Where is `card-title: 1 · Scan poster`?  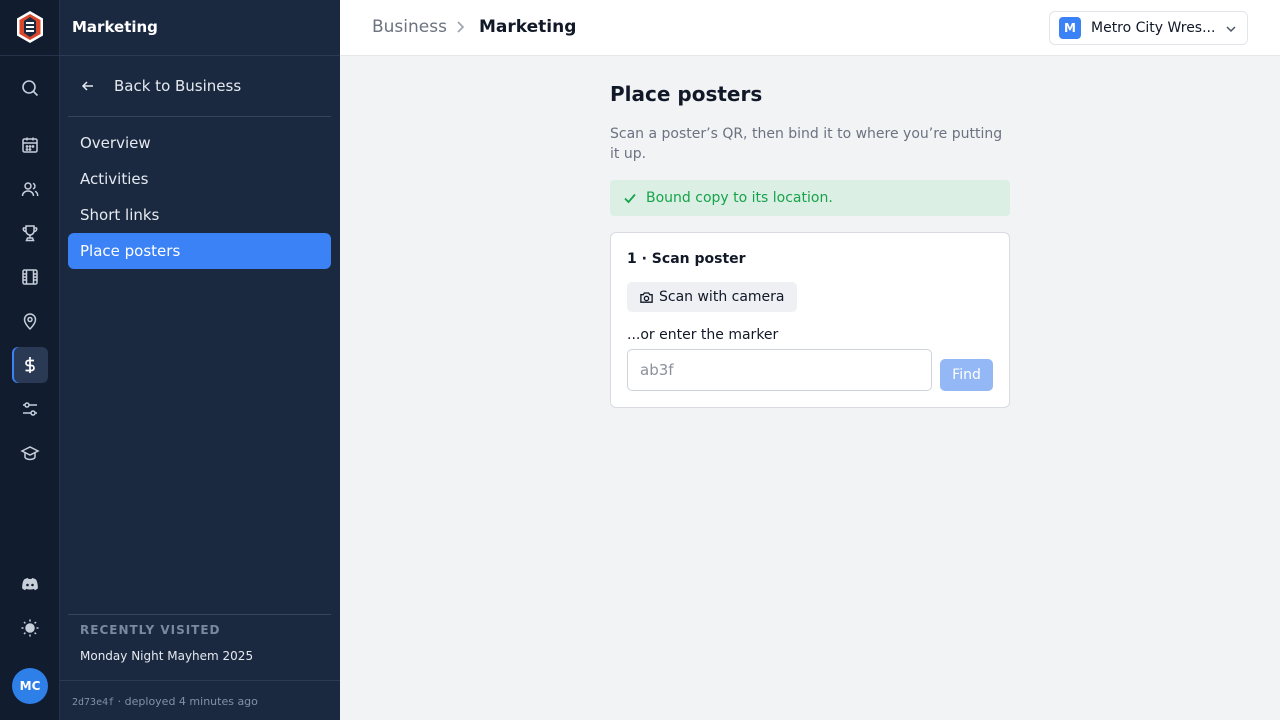 card-title: 1 · Scan poster is located at coordinates (686, 259).